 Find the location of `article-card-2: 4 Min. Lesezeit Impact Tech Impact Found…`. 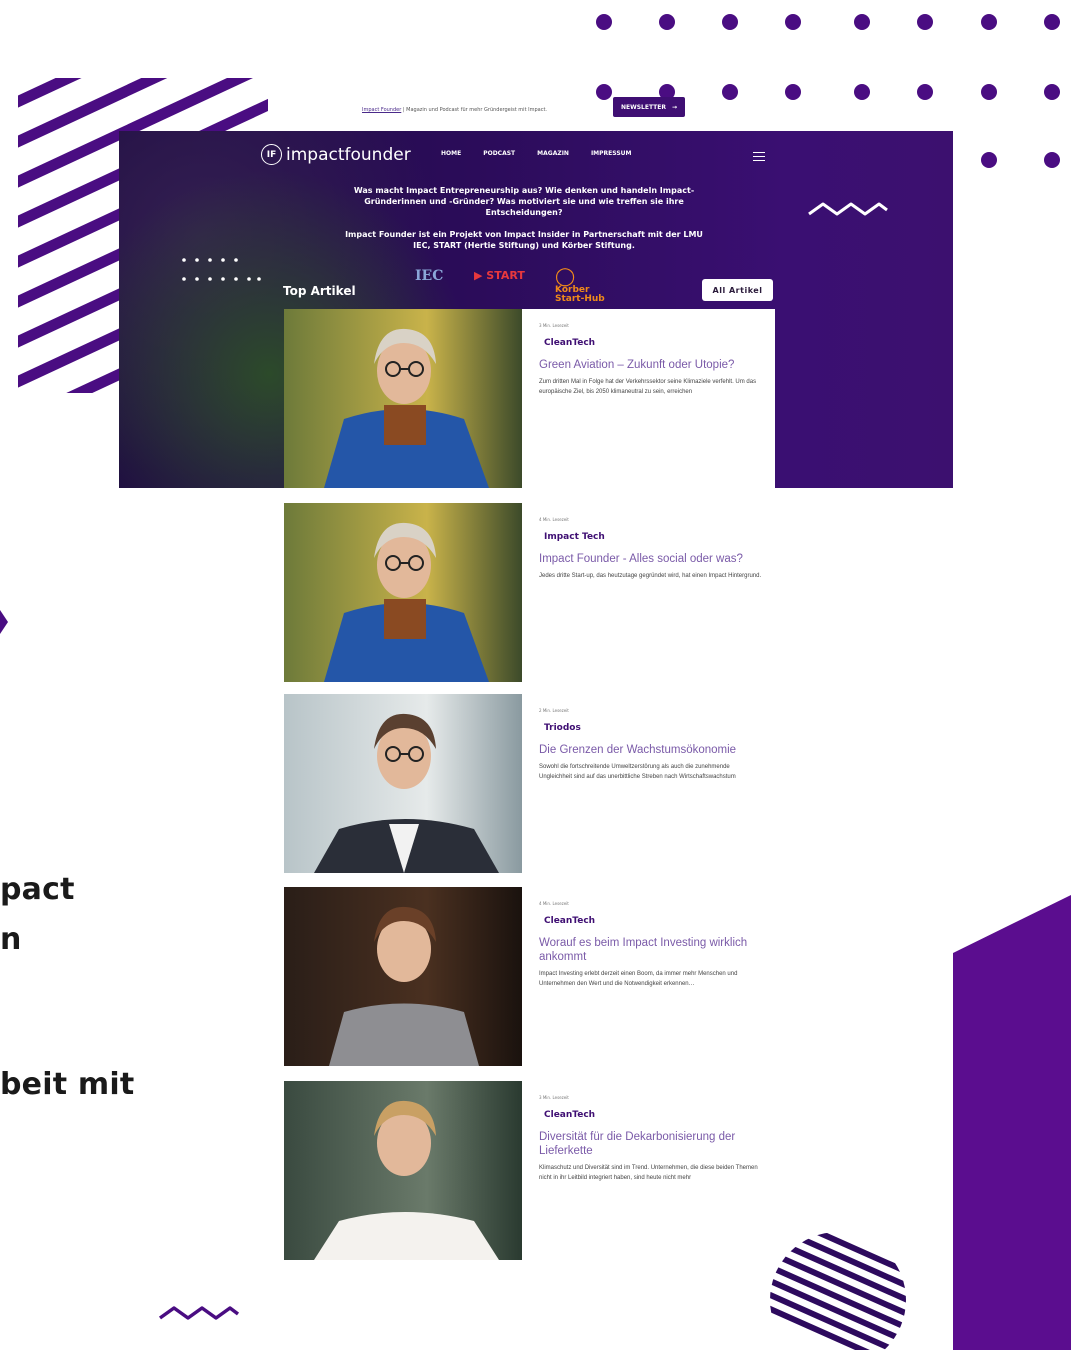

article-card-2: 4 Min. Lesezeit Impact Tech Impact Found… is located at coordinates (529, 592).